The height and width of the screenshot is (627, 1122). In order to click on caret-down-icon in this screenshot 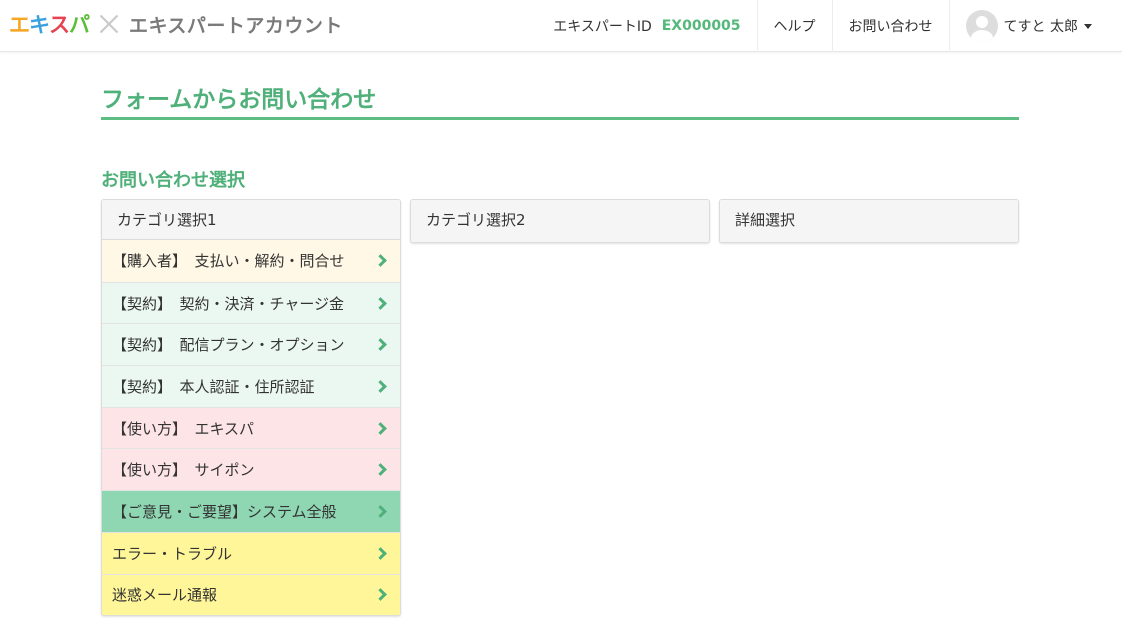, I will do `click(1088, 26)`.